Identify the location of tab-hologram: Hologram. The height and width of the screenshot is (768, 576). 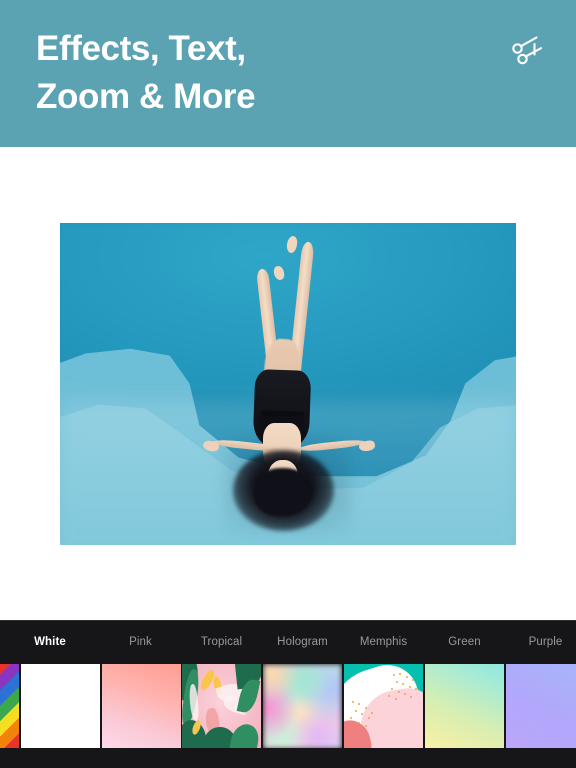
(302, 642).